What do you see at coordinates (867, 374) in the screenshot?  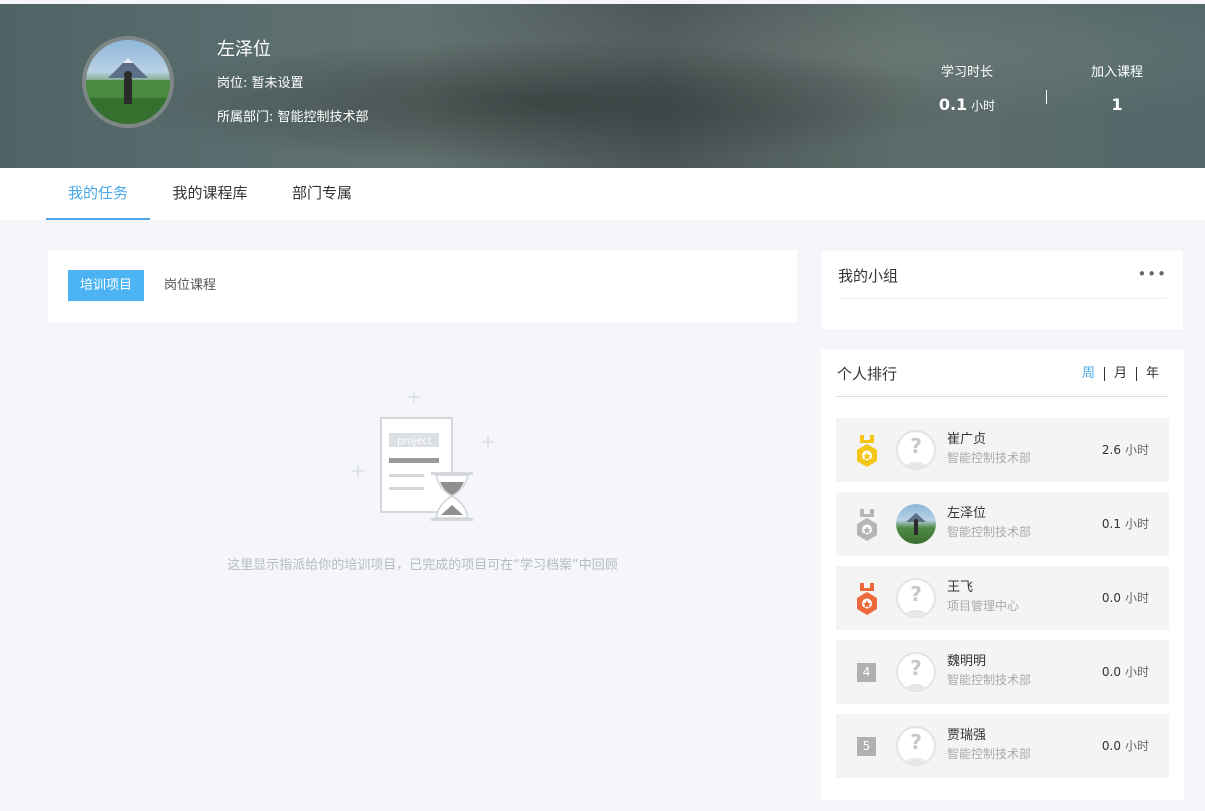 I see `ranking-title: 个人排行` at bounding box center [867, 374].